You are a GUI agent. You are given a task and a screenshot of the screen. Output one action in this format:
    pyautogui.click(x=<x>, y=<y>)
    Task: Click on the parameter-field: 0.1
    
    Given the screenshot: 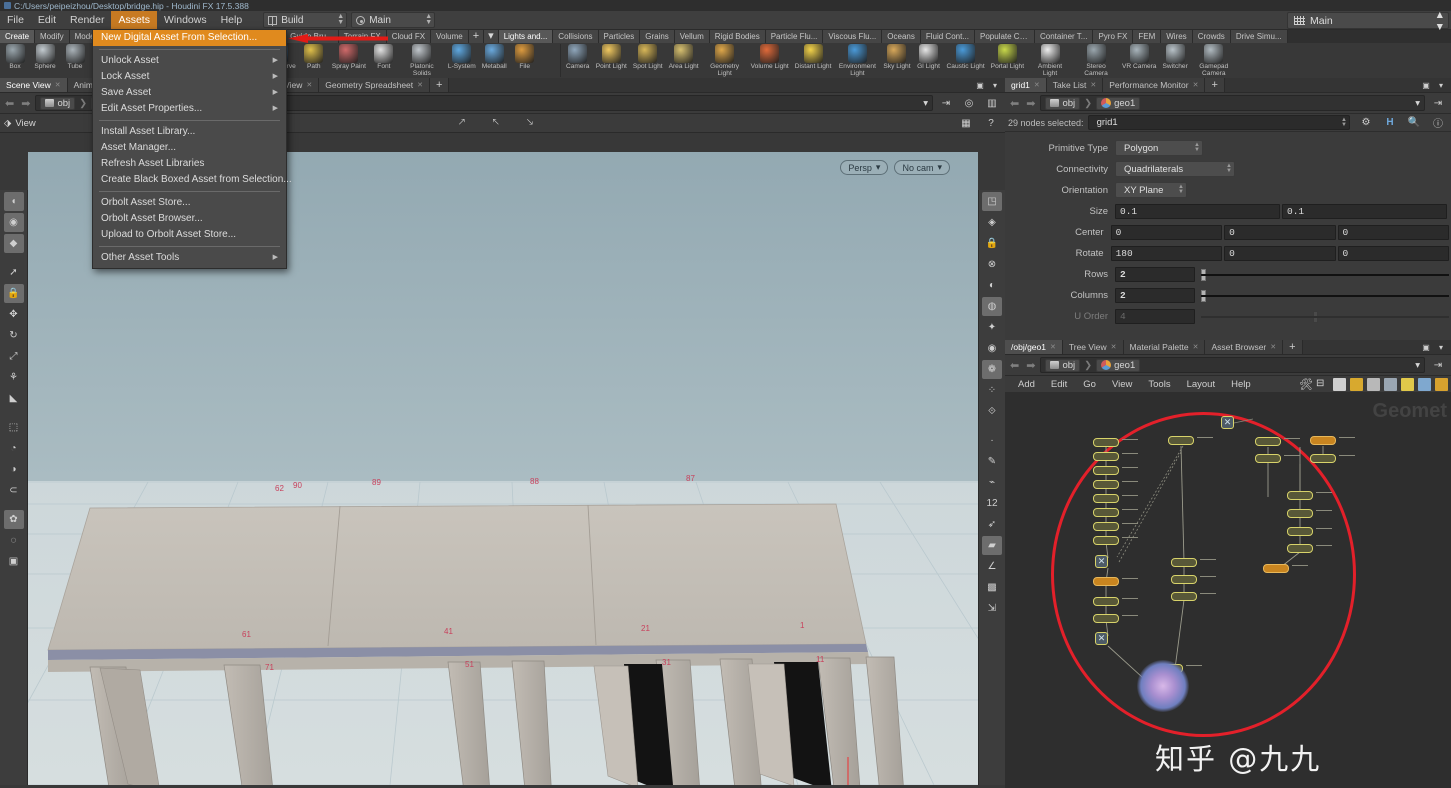 What is the action you would take?
    pyautogui.click(x=1364, y=211)
    